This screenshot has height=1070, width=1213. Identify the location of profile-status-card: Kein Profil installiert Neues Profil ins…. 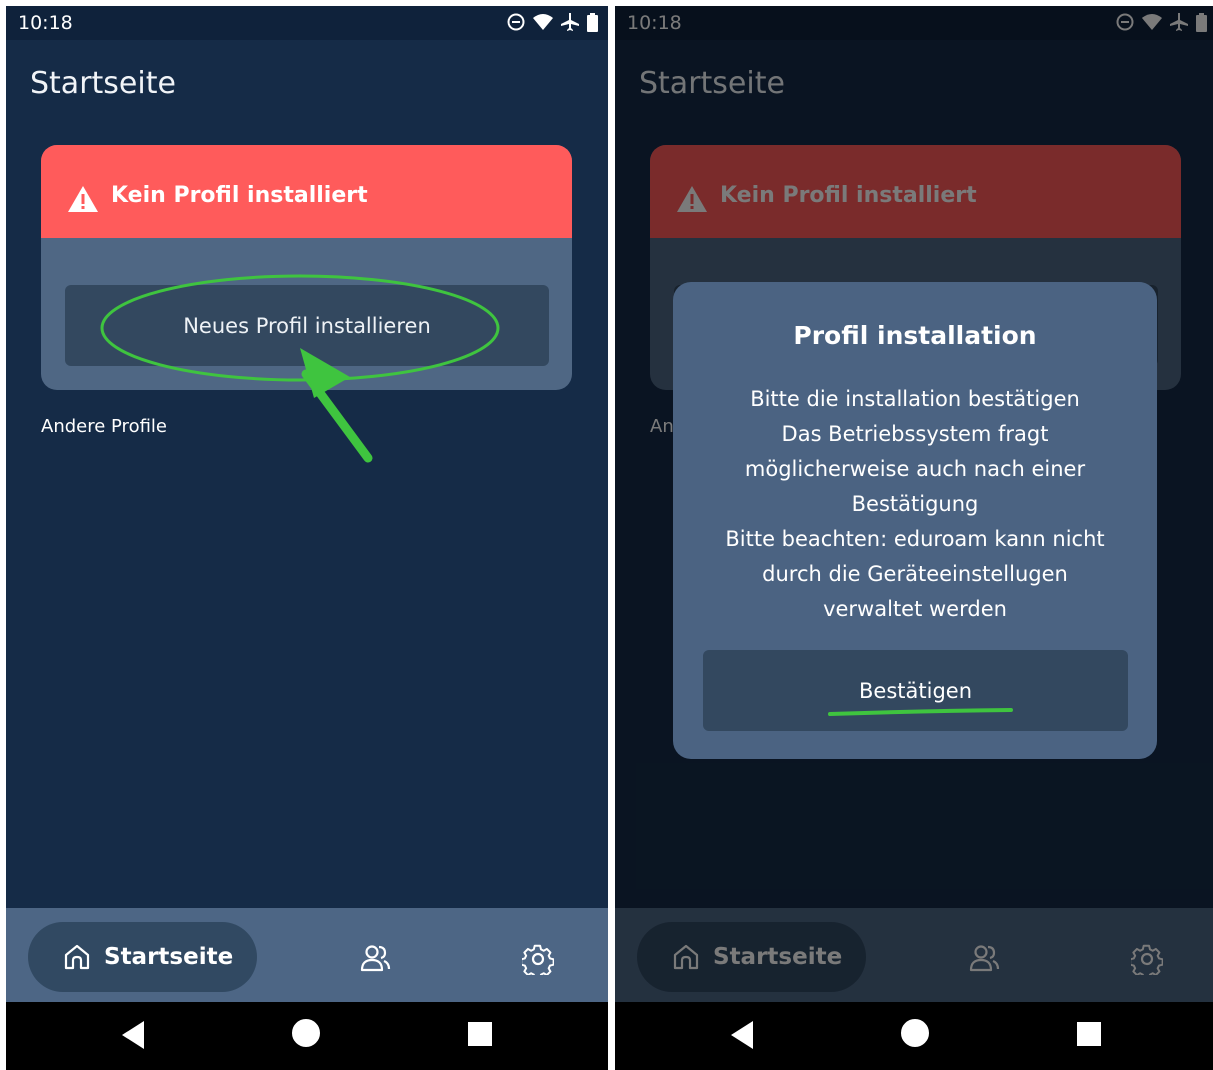
(306, 267).